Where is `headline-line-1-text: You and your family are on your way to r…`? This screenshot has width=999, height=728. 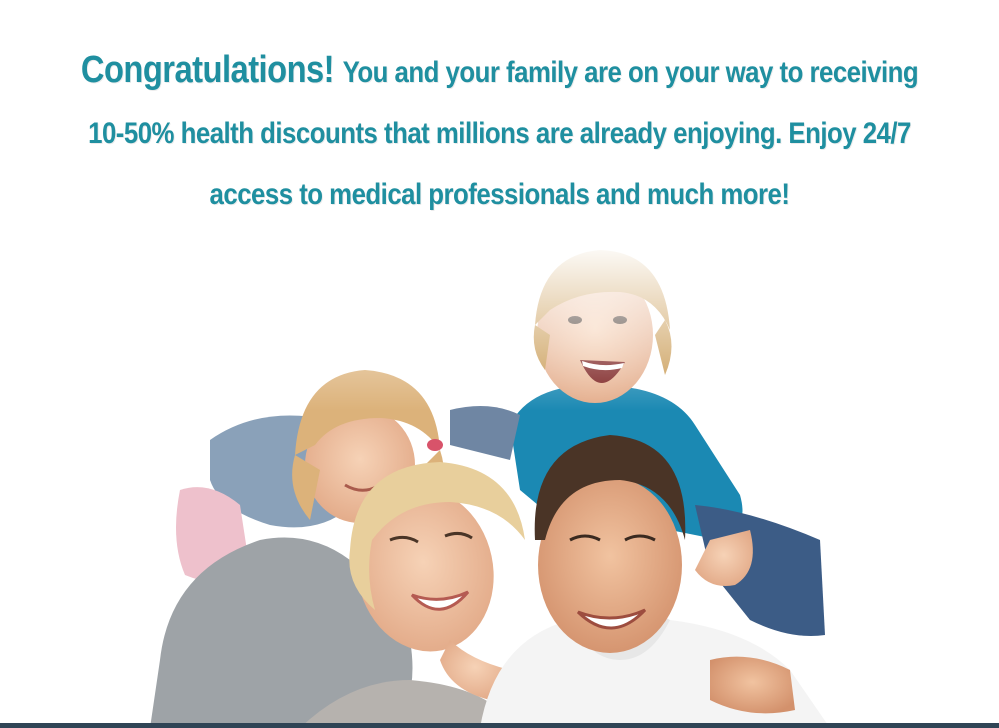
headline-line-1-text: You and your family are on your way to r… is located at coordinates (630, 72).